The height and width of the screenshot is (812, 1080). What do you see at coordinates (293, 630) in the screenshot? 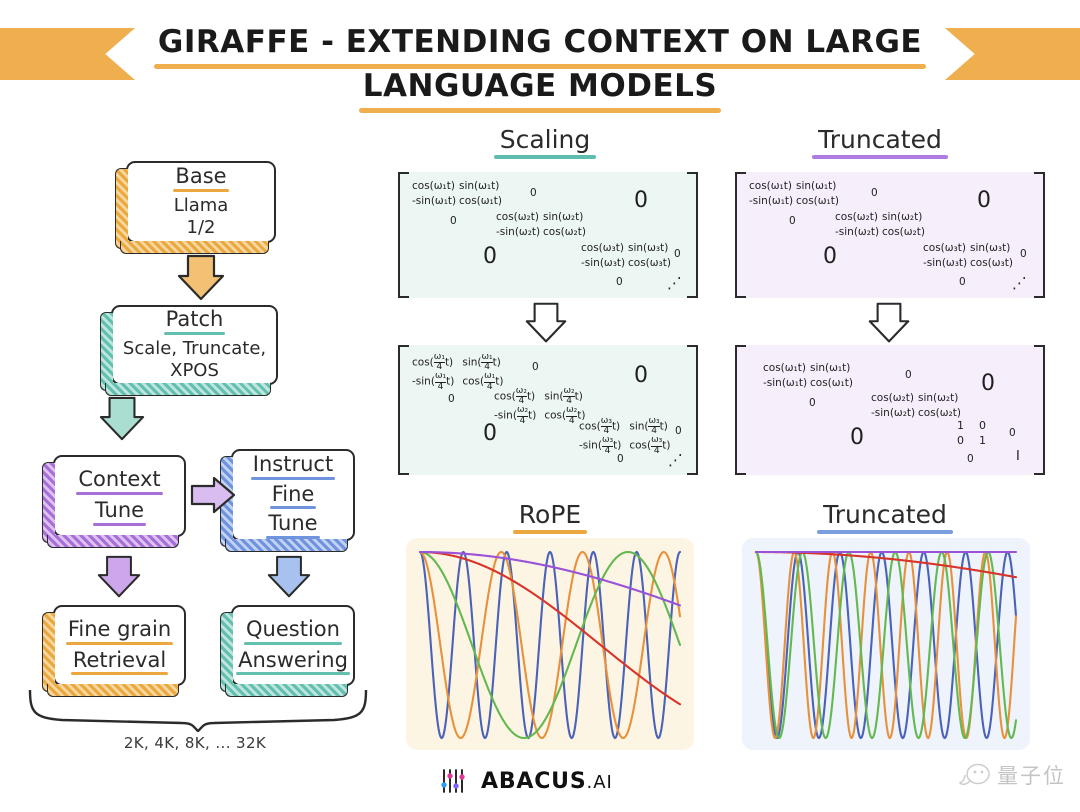
I see `flow-node-qa-line1: Question` at bounding box center [293, 630].